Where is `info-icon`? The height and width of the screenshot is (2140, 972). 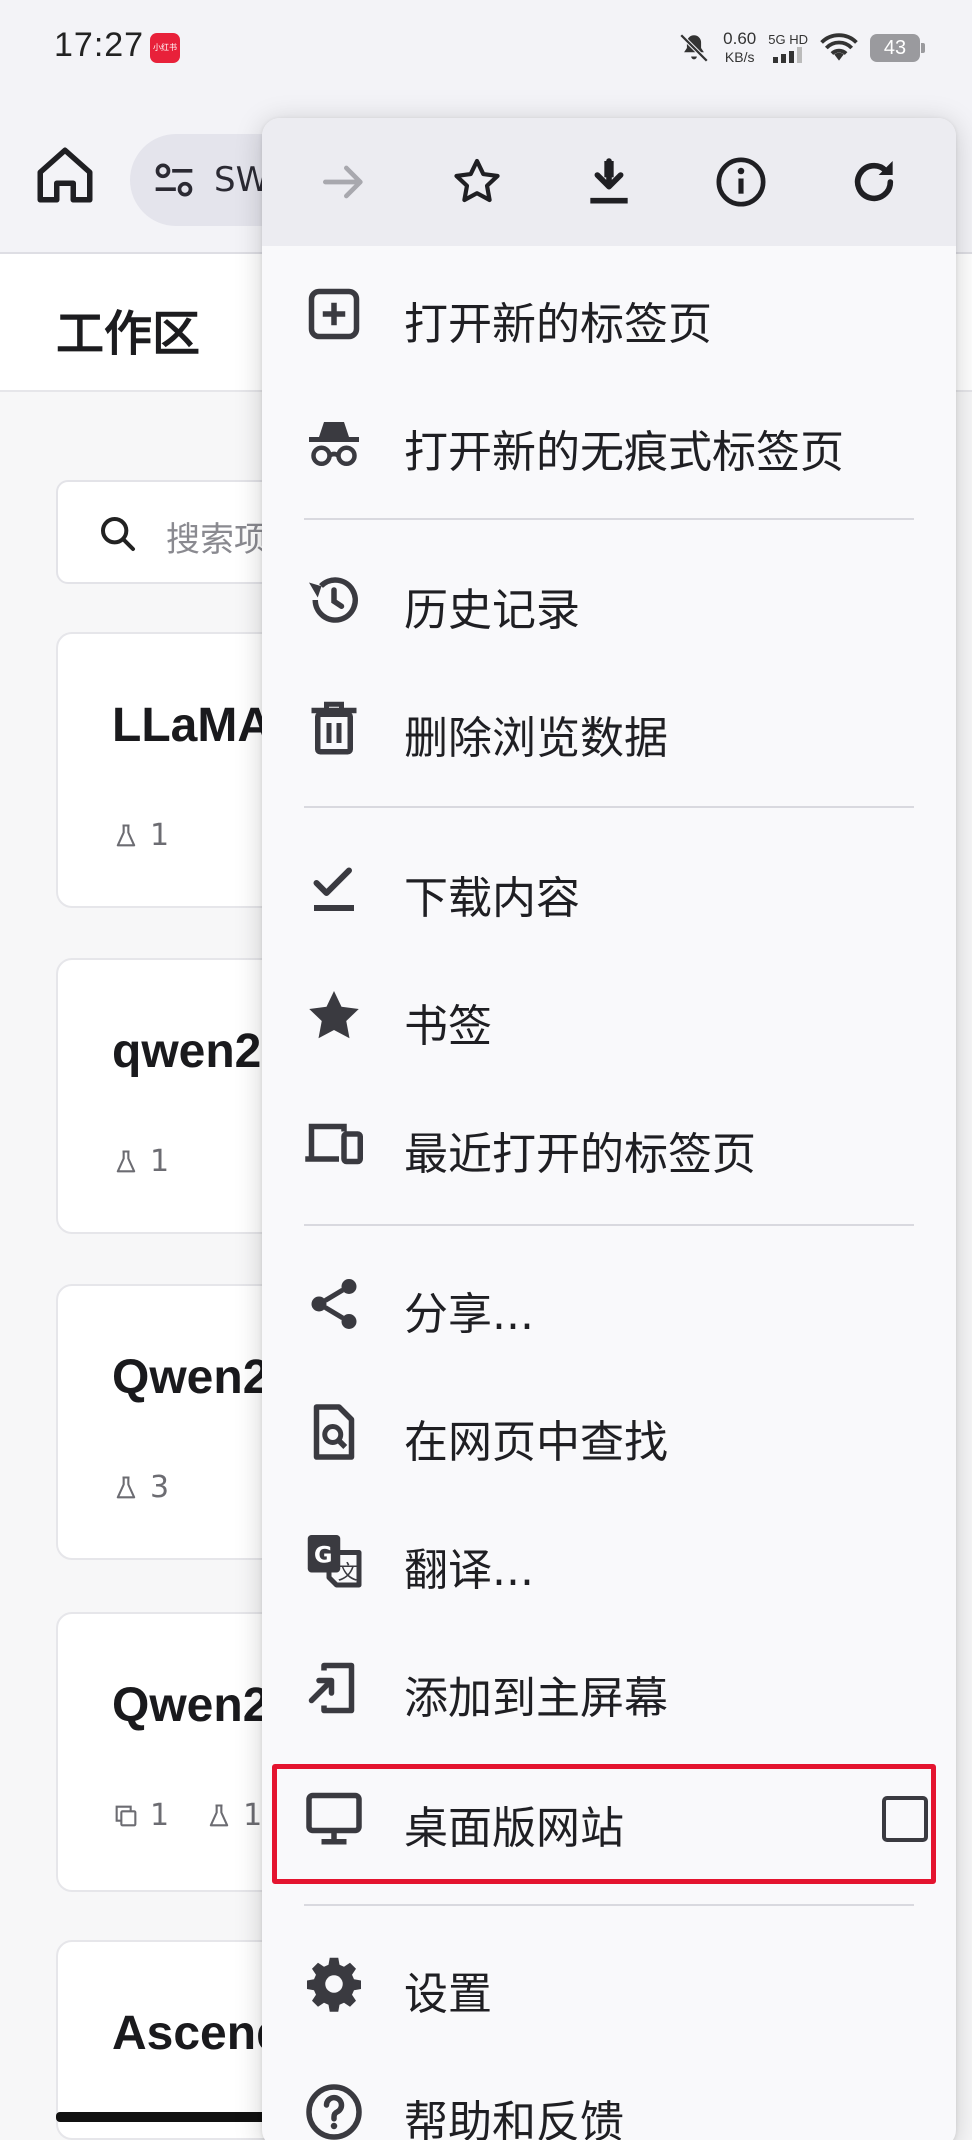
info-icon is located at coordinates (741, 182).